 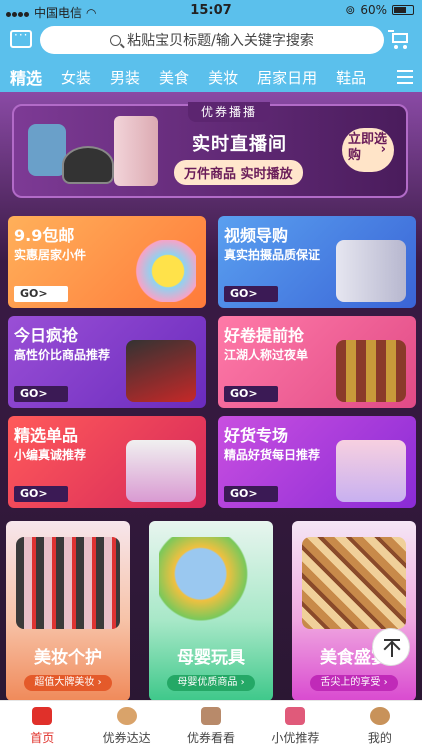 I want to click on live-shop-button: 立即选购 ›, so click(x=368, y=150).